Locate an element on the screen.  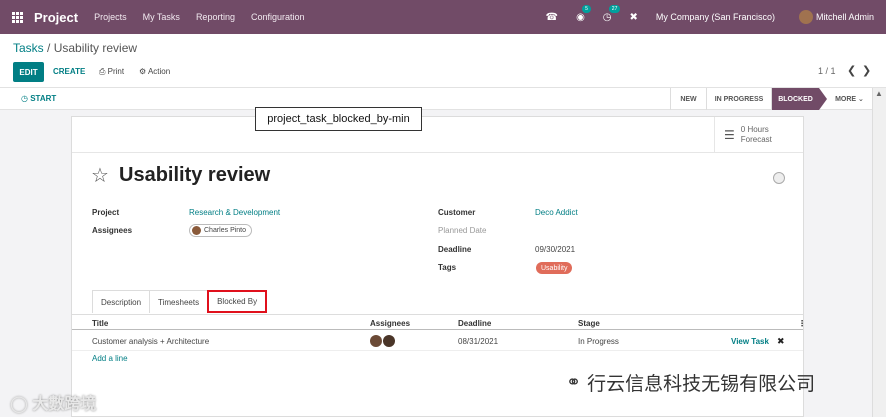
menu-reporting: Reporting is located at coordinates (215, 17).